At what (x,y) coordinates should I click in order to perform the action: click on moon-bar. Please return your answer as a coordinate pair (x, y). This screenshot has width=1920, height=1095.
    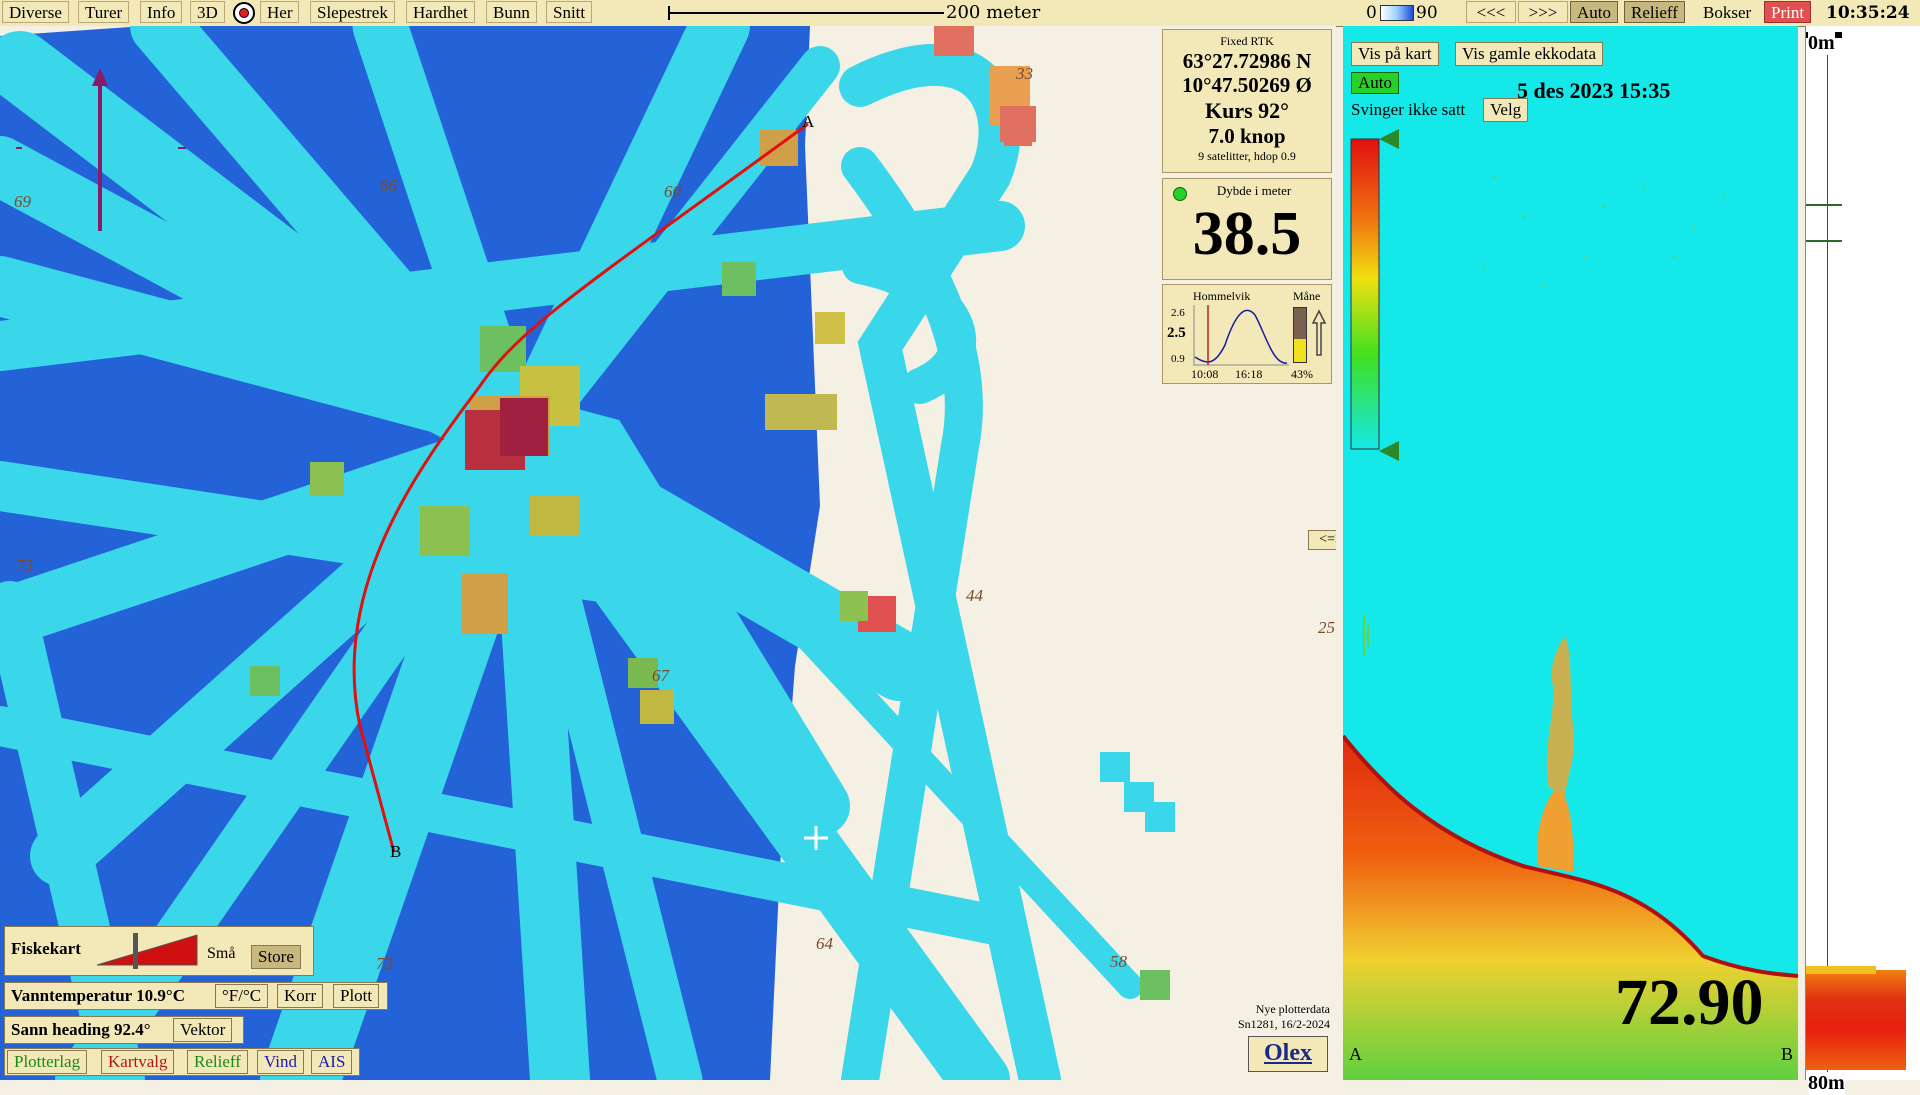
    Looking at the image, I should click on (1300, 335).